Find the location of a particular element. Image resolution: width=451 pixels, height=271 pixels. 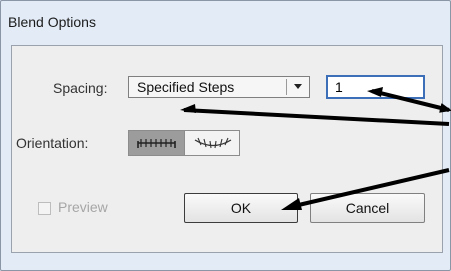

arrow-to-spacing-dropdown is located at coordinates (316, 117).